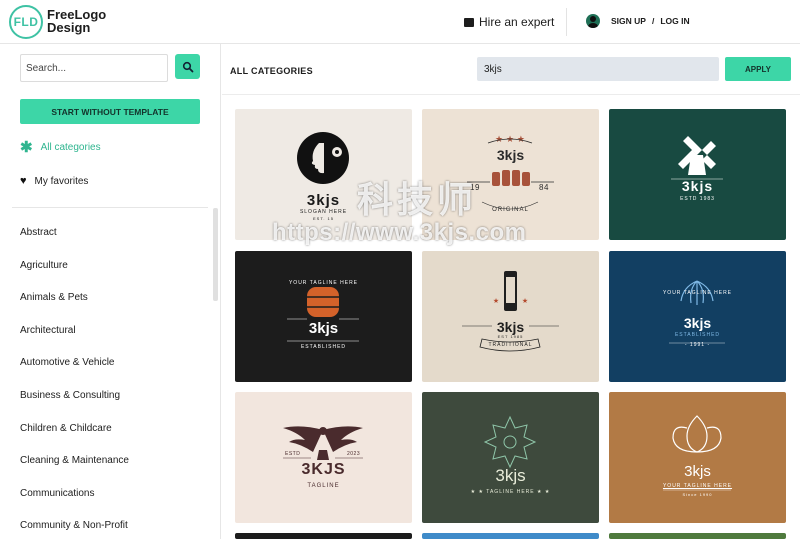 The image size is (800, 539). What do you see at coordinates (74, 243) in the screenshot?
I see `category-item: Abstract` at bounding box center [74, 243].